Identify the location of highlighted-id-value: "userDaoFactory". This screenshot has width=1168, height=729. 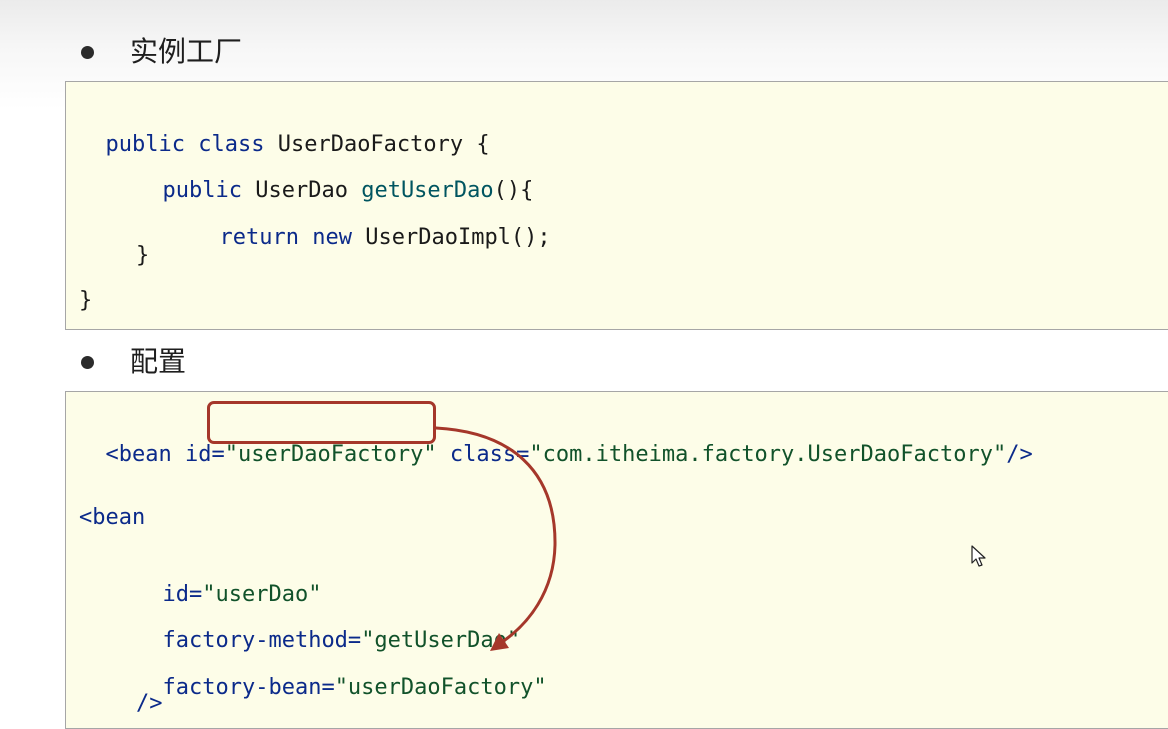
(330, 454).